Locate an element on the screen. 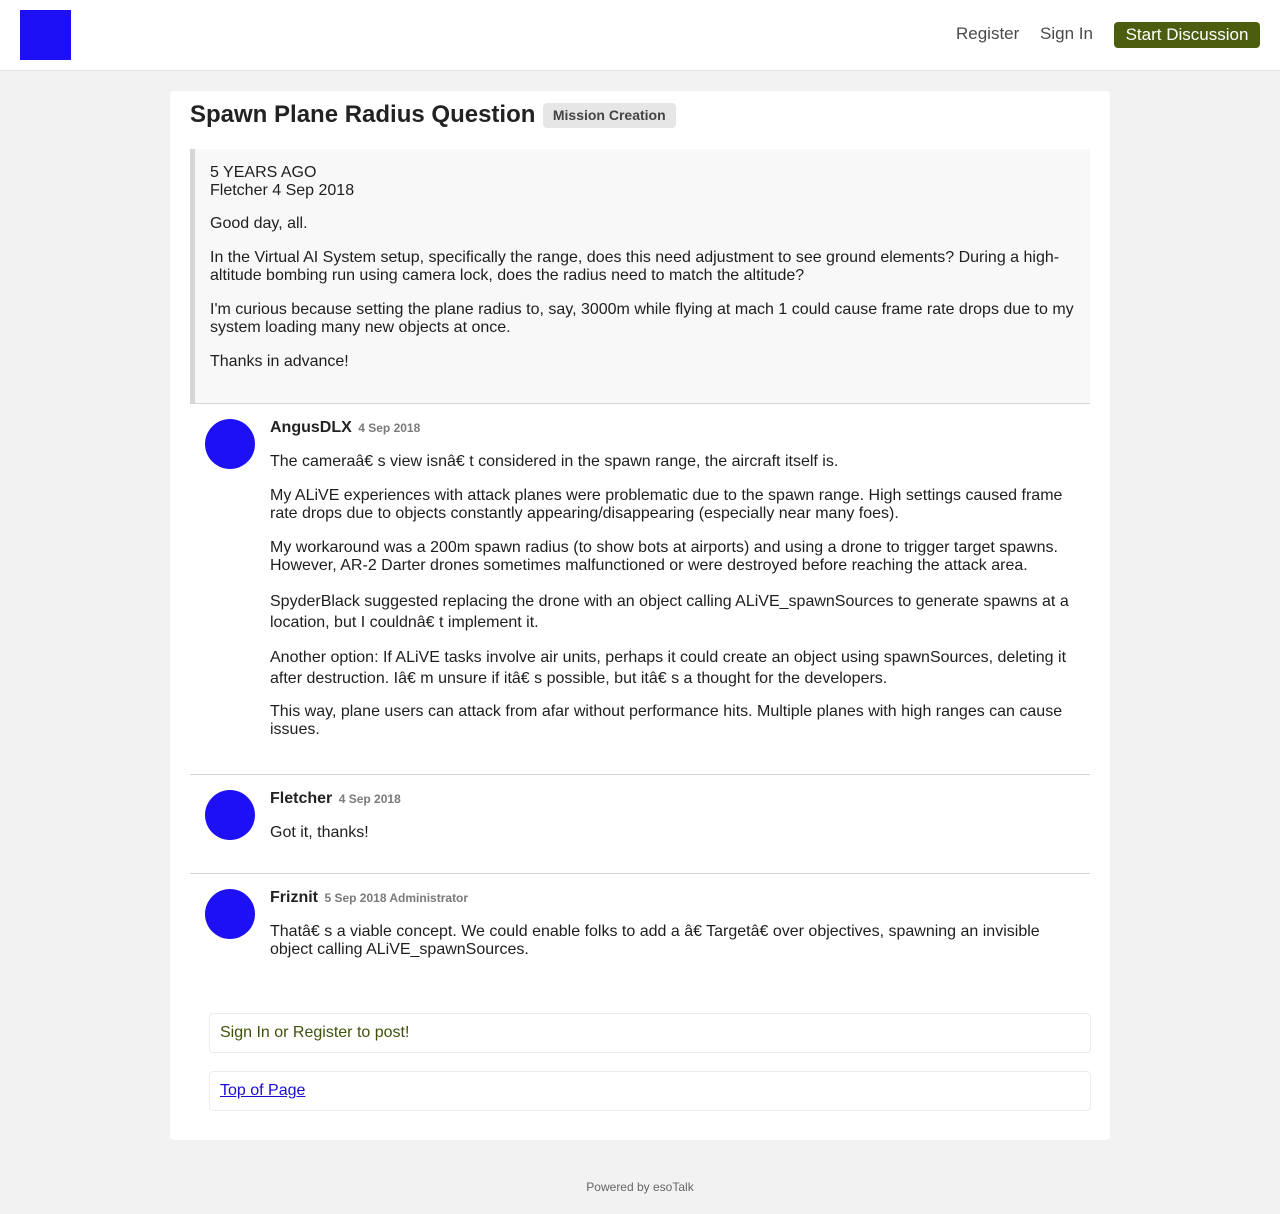 This screenshot has height=1214, width=1280. reply-paragraph: Got it, thanks! is located at coordinates (319, 832).